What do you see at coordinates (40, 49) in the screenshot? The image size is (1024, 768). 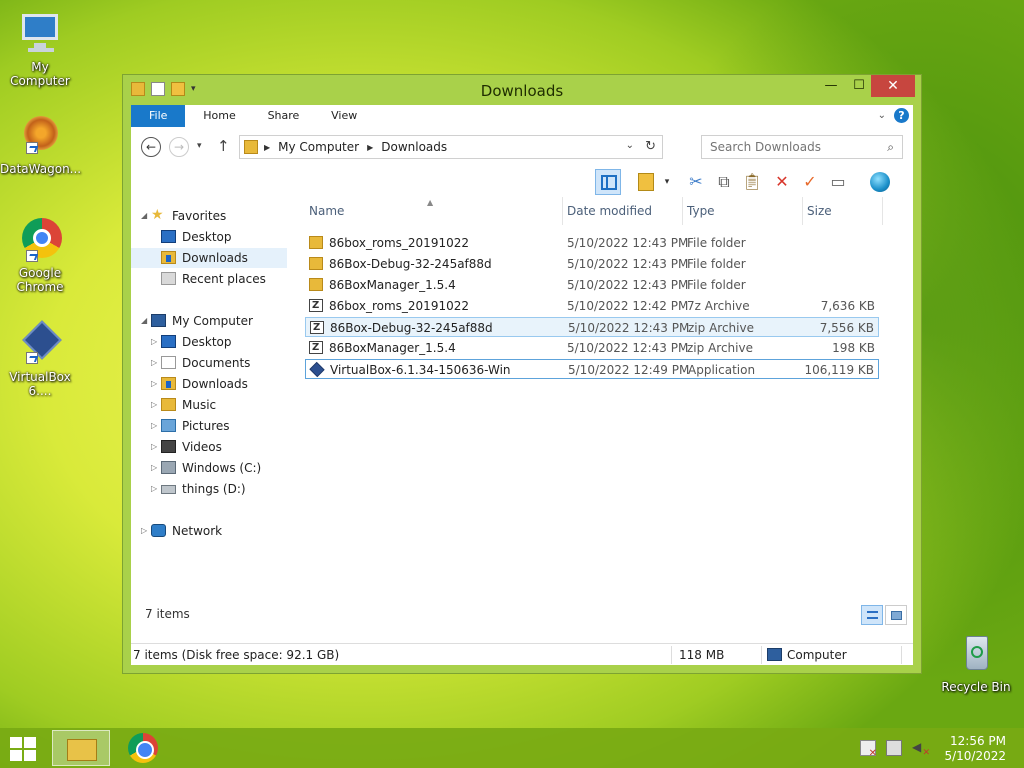 I see `desktop-icon-my-computer: My Computer` at bounding box center [40, 49].